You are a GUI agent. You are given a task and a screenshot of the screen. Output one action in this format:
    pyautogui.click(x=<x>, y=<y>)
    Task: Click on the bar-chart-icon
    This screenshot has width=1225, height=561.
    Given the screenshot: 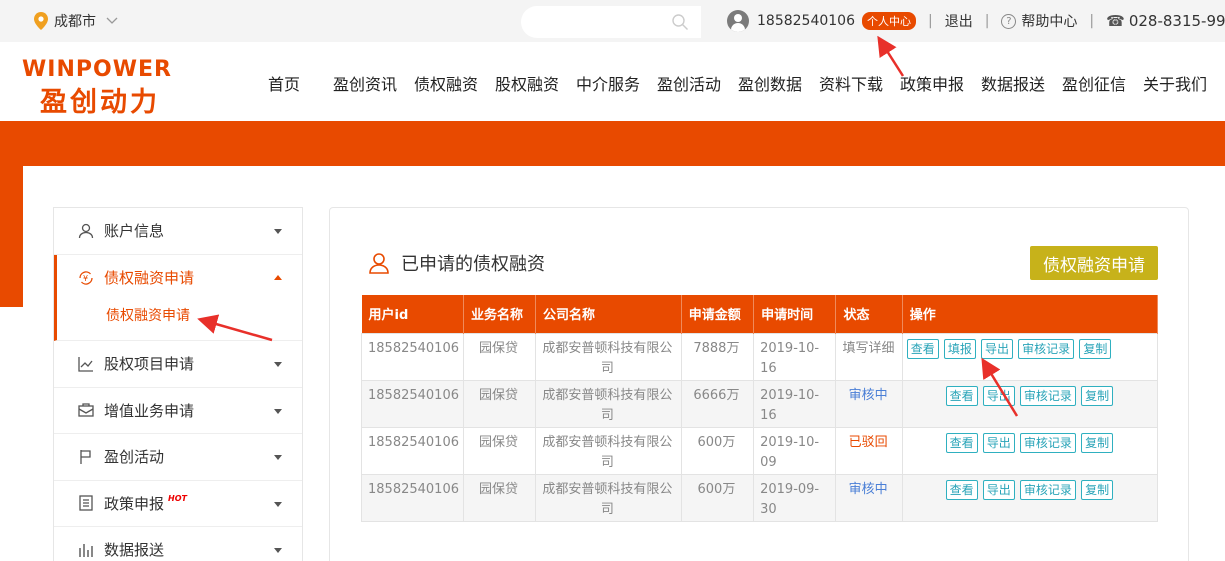 What is the action you would take?
    pyautogui.click(x=86, y=550)
    